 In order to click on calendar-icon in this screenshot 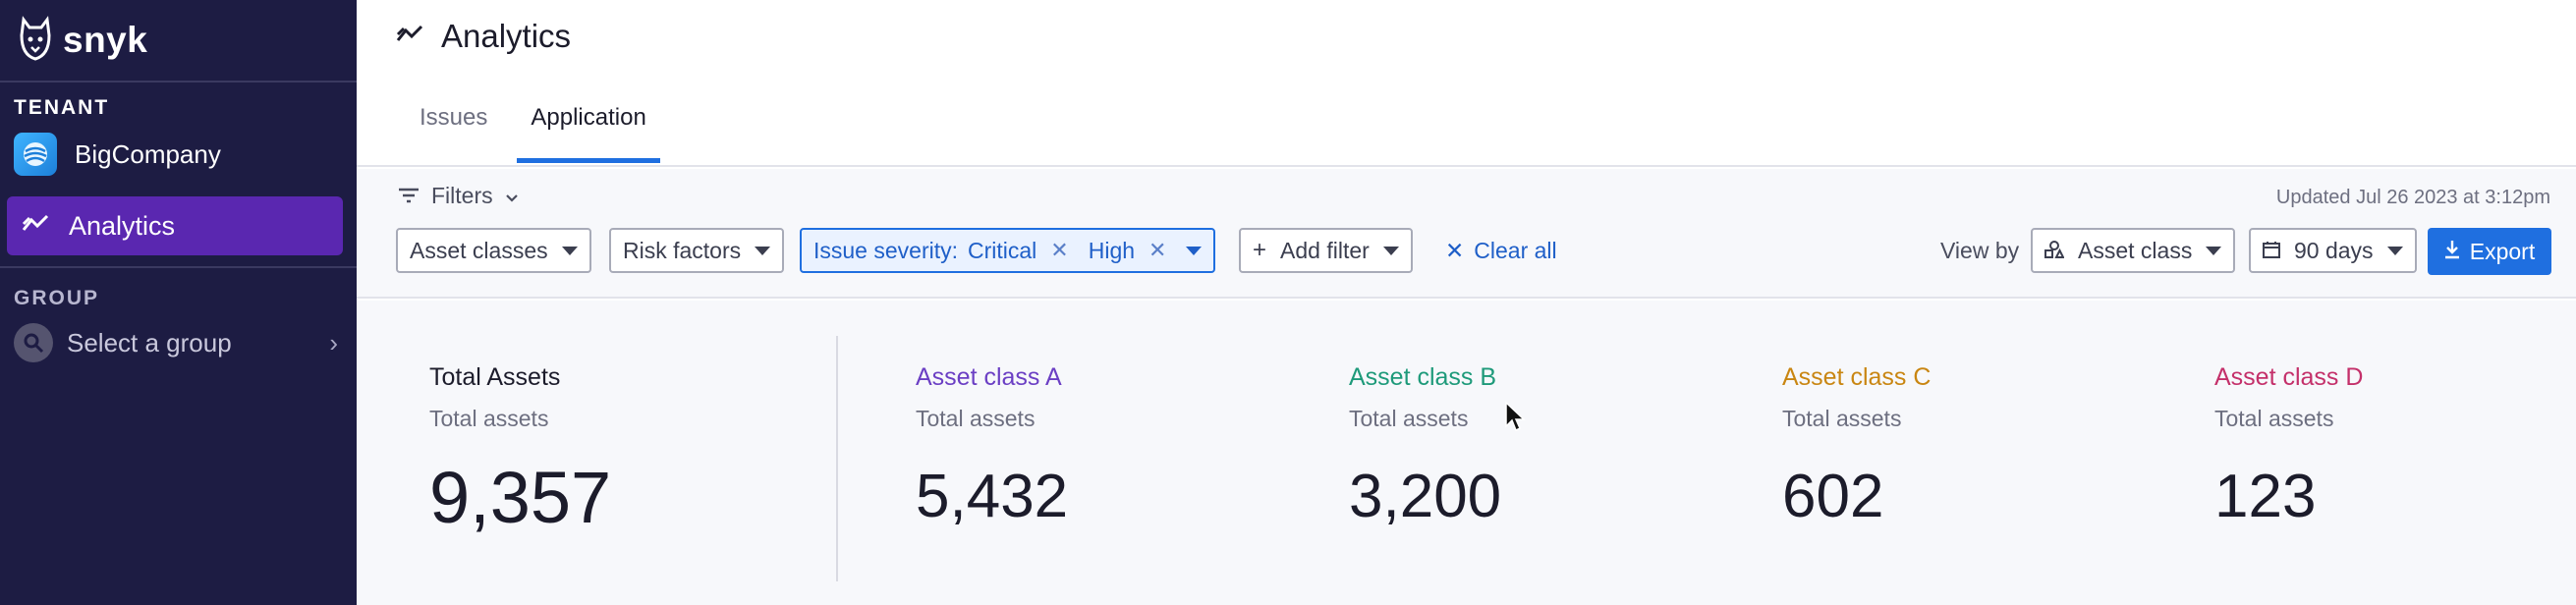, I will do `click(2271, 251)`.